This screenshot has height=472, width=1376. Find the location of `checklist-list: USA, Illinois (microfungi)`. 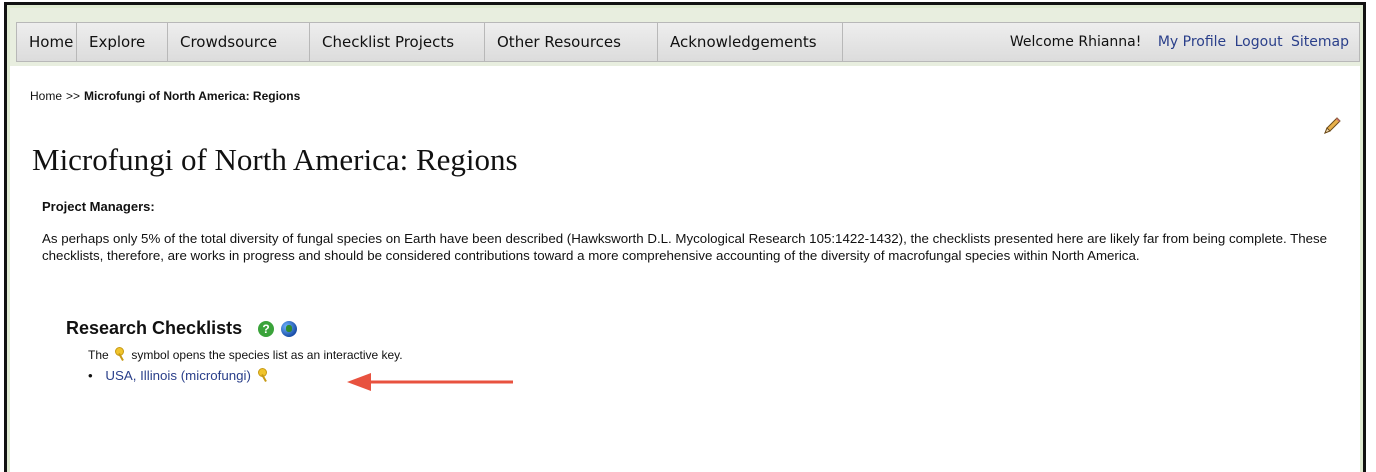

checklist-list: USA, Illinois (microfungi) is located at coordinates (179, 375).